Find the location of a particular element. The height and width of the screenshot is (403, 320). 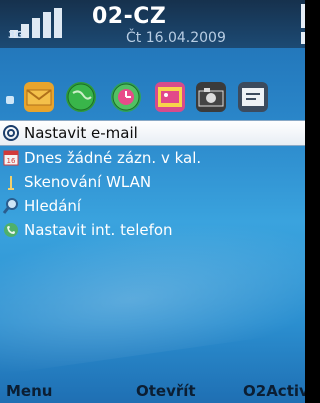

list-item-search: Hledání is located at coordinates (152, 206).